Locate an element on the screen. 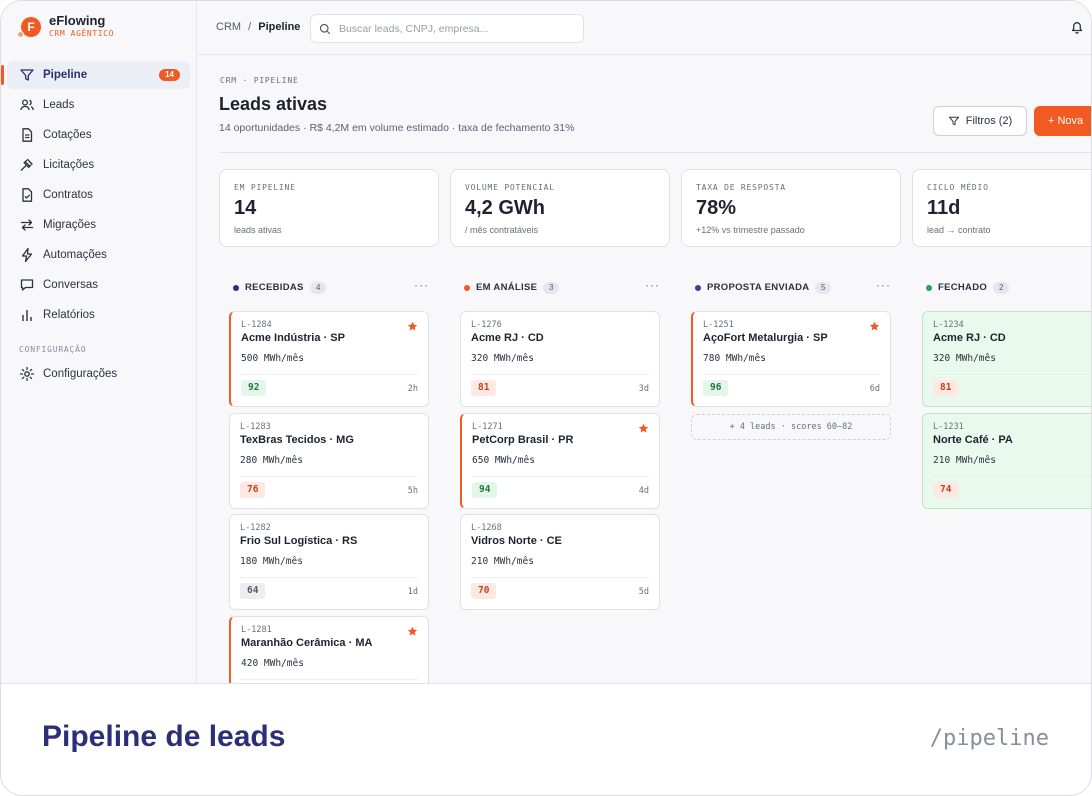  lead-name: AçoFort Metalurgia · SP is located at coordinates (765, 338).